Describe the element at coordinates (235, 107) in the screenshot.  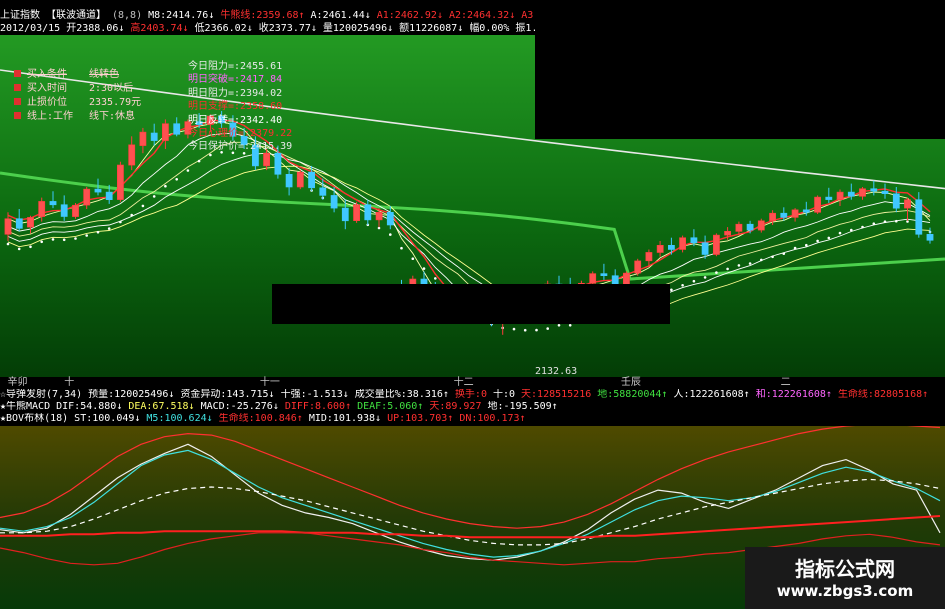
I see `sr-level: 明日支撑=:2358.60` at that location.